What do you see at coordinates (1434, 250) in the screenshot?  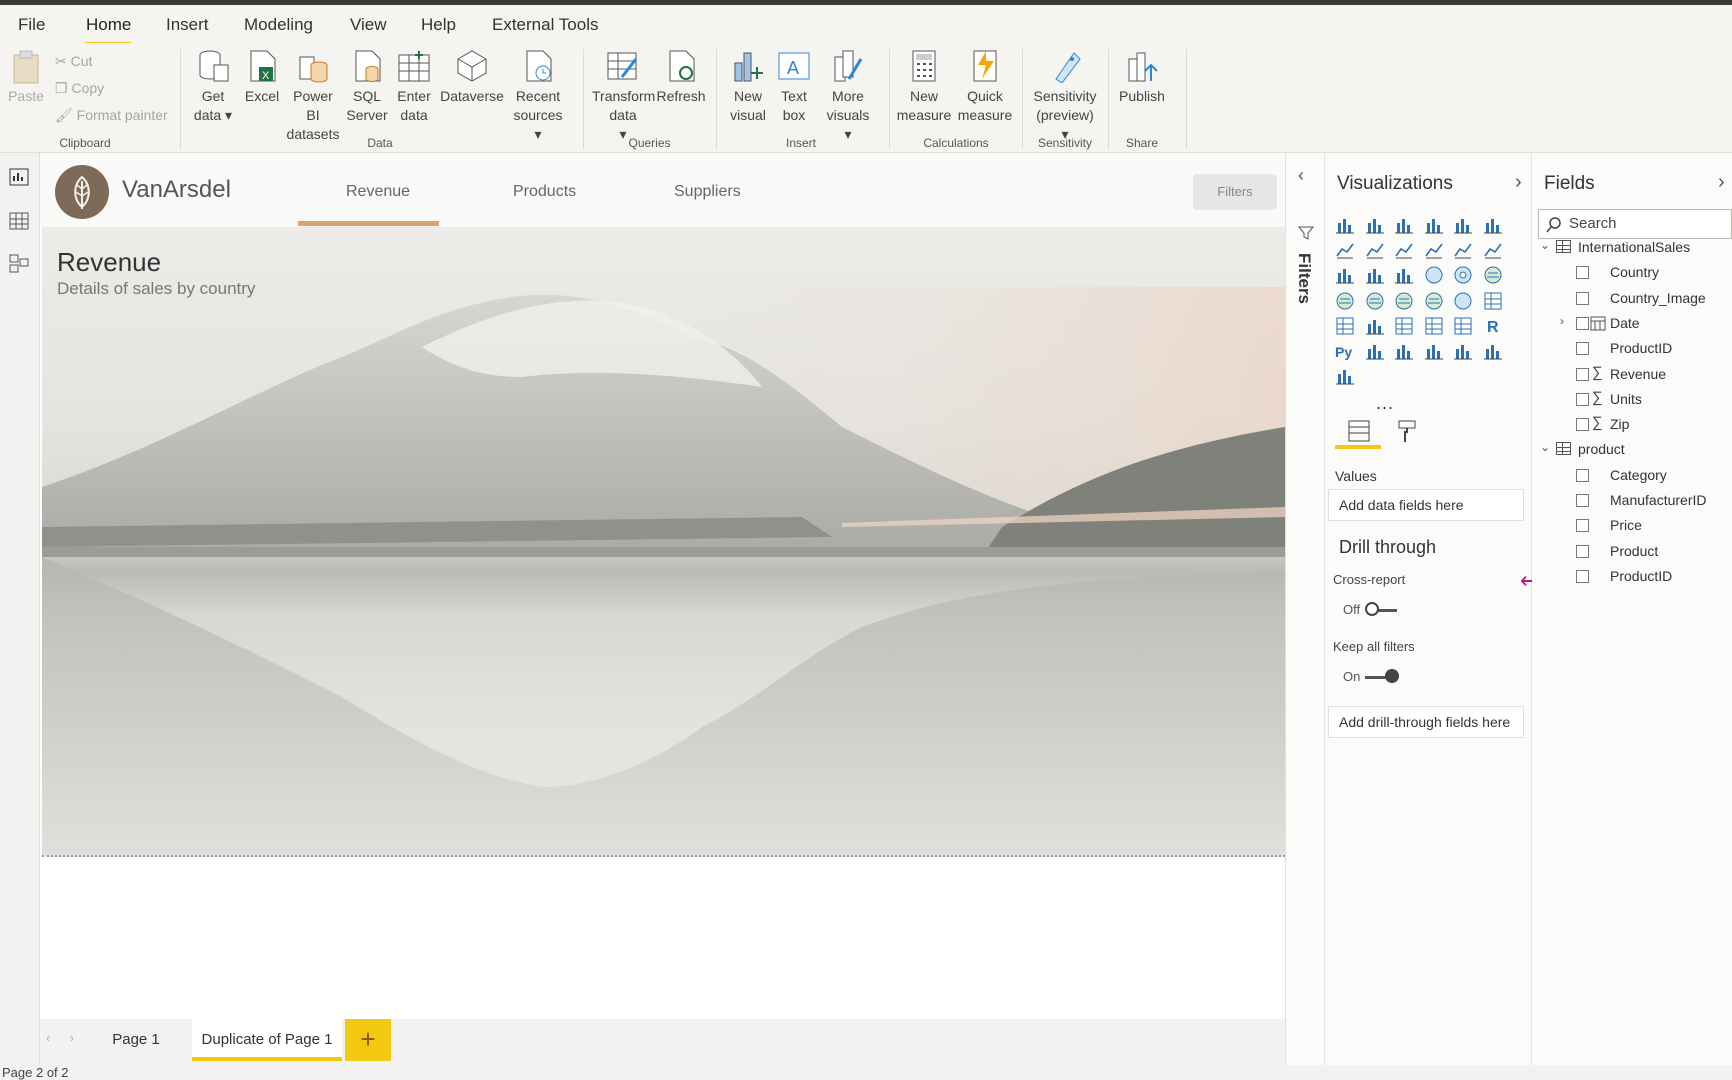 I see `line-column-icon` at bounding box center [1434, 250].